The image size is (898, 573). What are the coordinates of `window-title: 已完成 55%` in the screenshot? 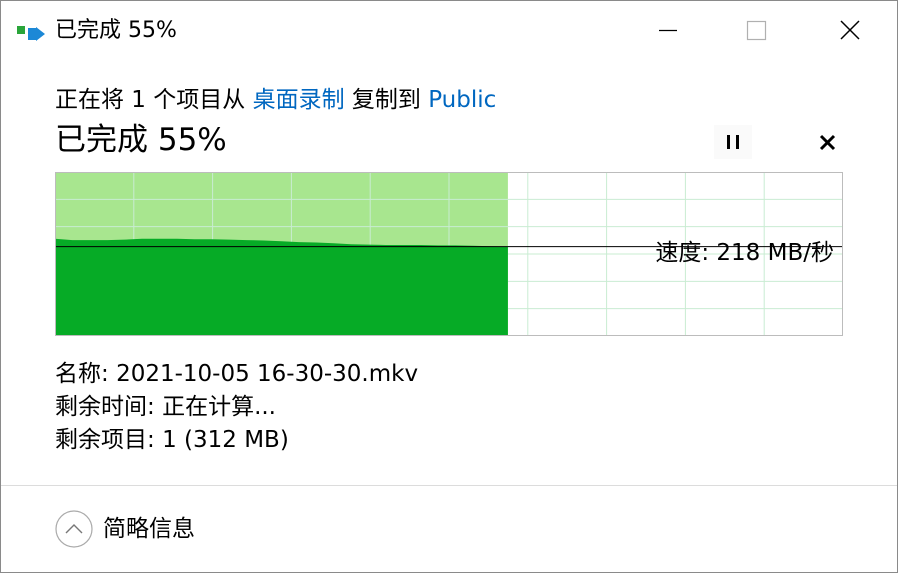 It's located at (116, 30).